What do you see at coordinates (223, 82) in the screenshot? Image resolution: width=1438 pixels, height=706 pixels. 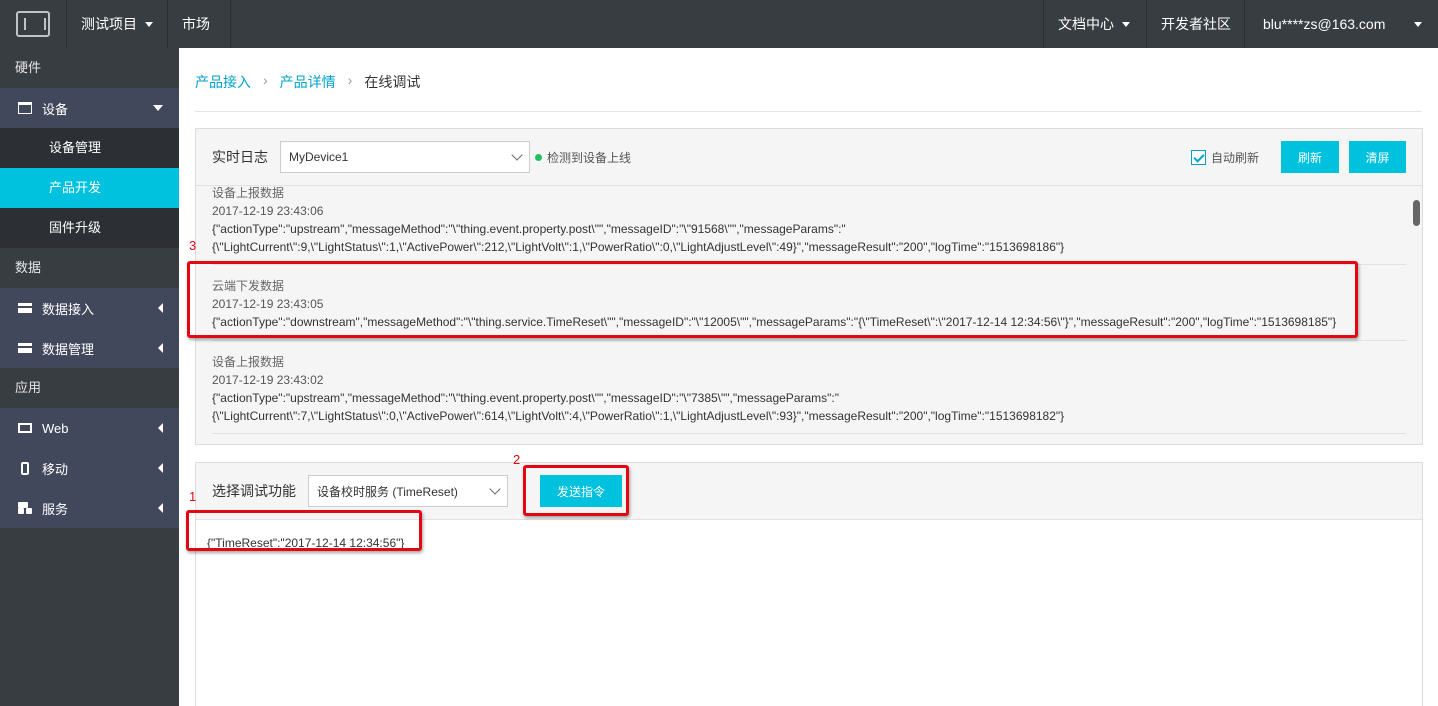 I see `breadcrumb-product-access: 产品接入` at bounding box center [223, 82].